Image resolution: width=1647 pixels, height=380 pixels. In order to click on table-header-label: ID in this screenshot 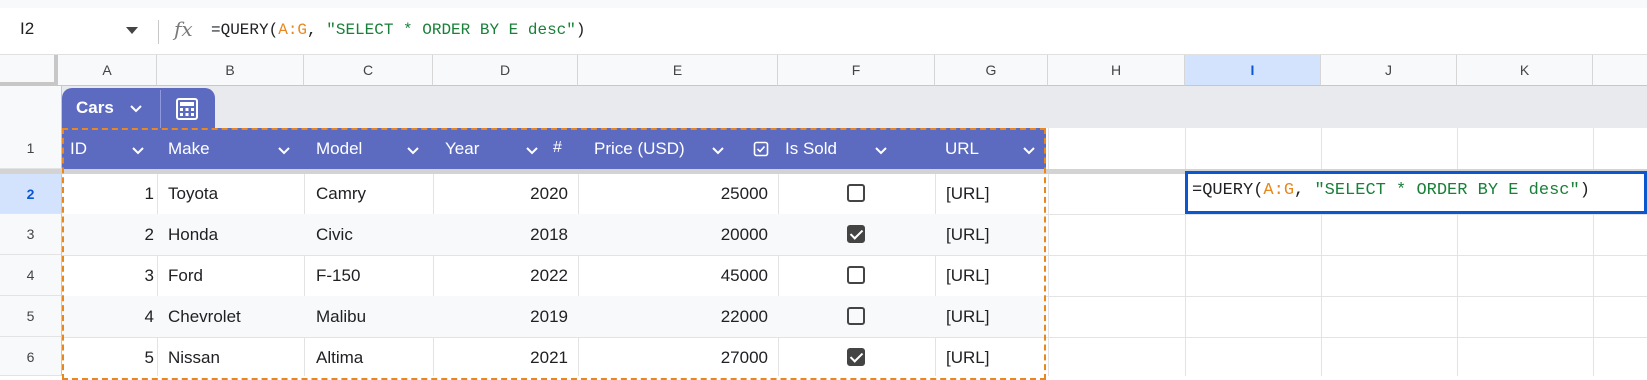, I will do `click(78, 148)`.